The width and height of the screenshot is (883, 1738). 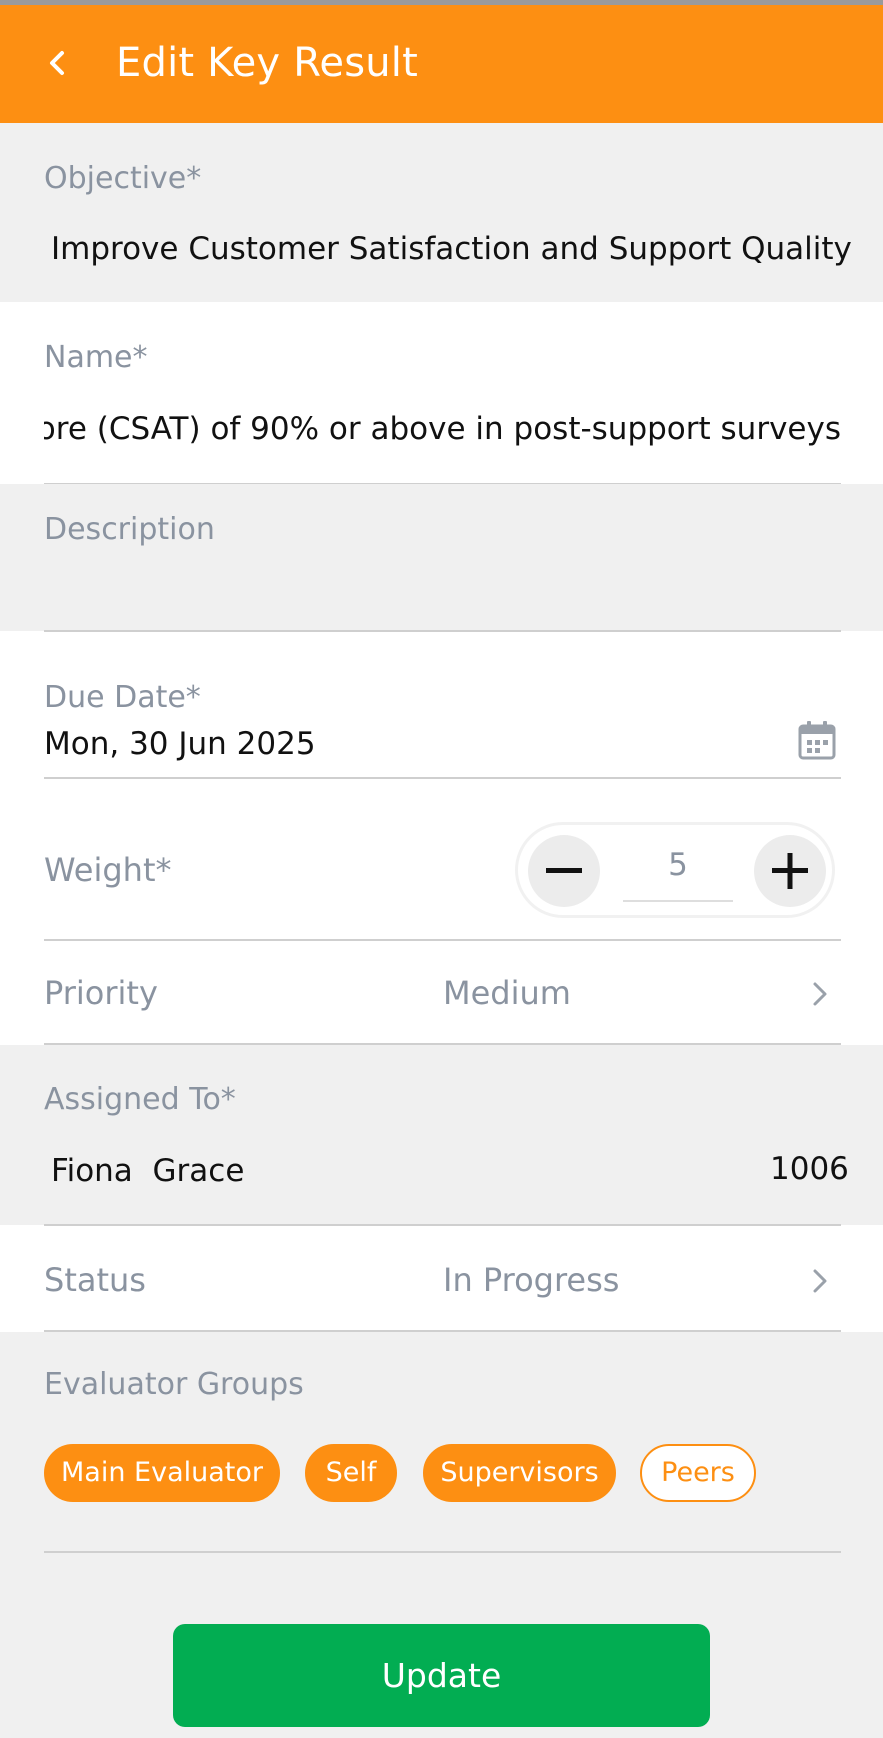 What do you see at coordinates (108, 870) in the screenshot?
I see `weight-label: Weight*` at bounding box center [108, 870].